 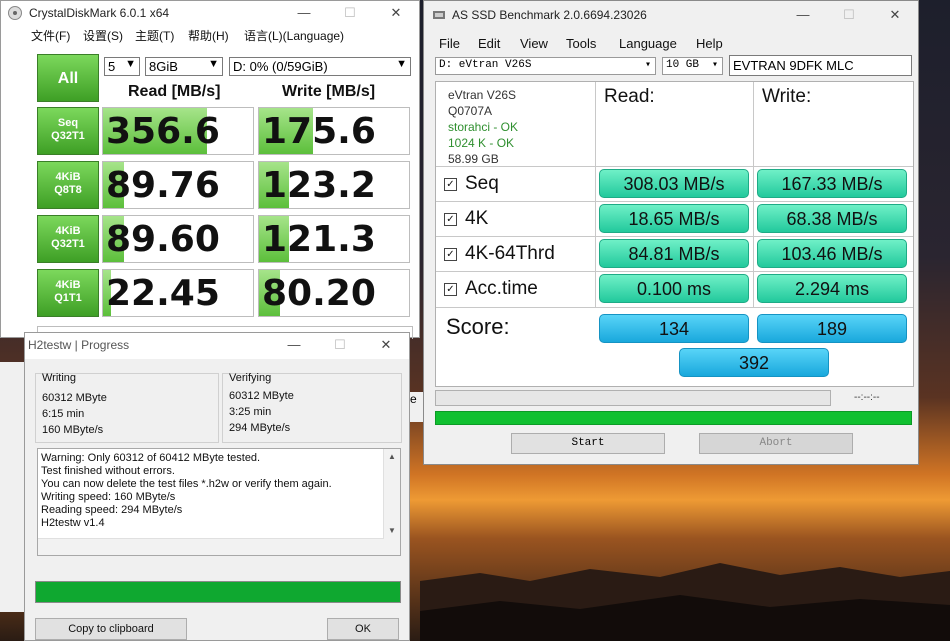 I want to click on log-line: H2testw v1.4, so click(x=73, y=523).